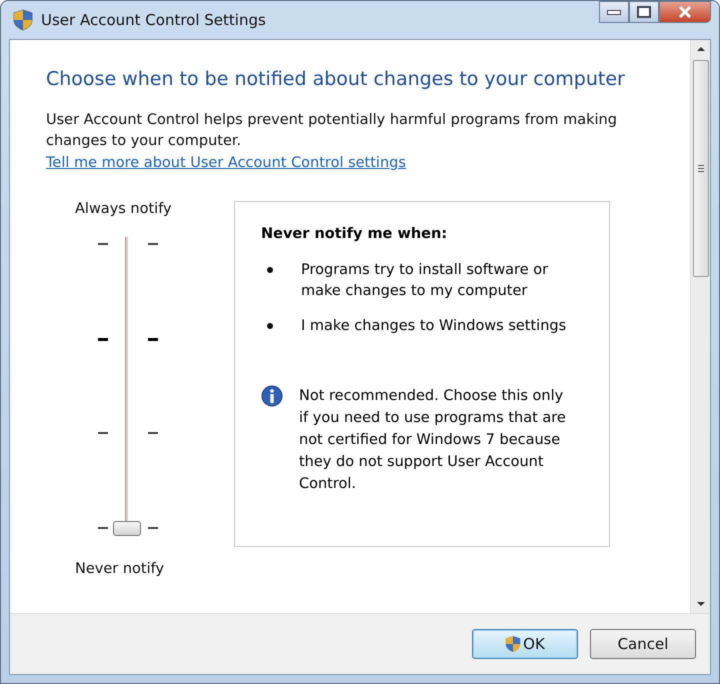 This screenshot has width=720, height=684. Describe the element at coordinates (272, 396) in the screenshot. I see `info-icon` at that location.